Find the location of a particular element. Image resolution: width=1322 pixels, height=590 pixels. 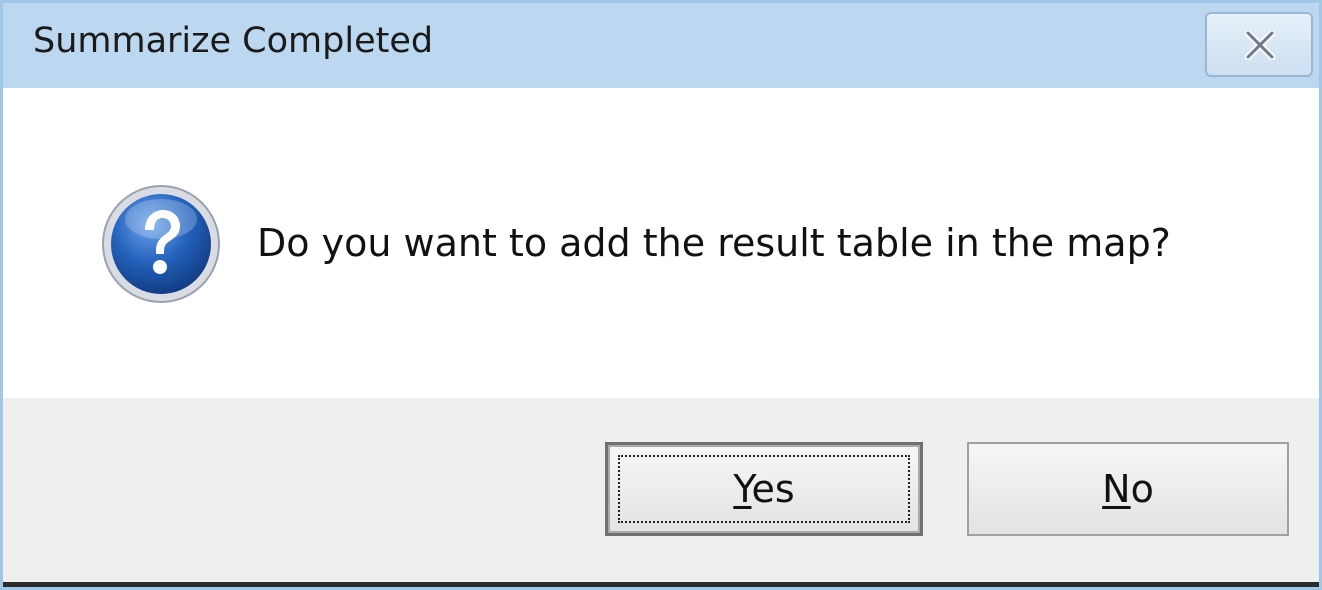

yes-button-label: Yes is located at coordinates (764, 489).